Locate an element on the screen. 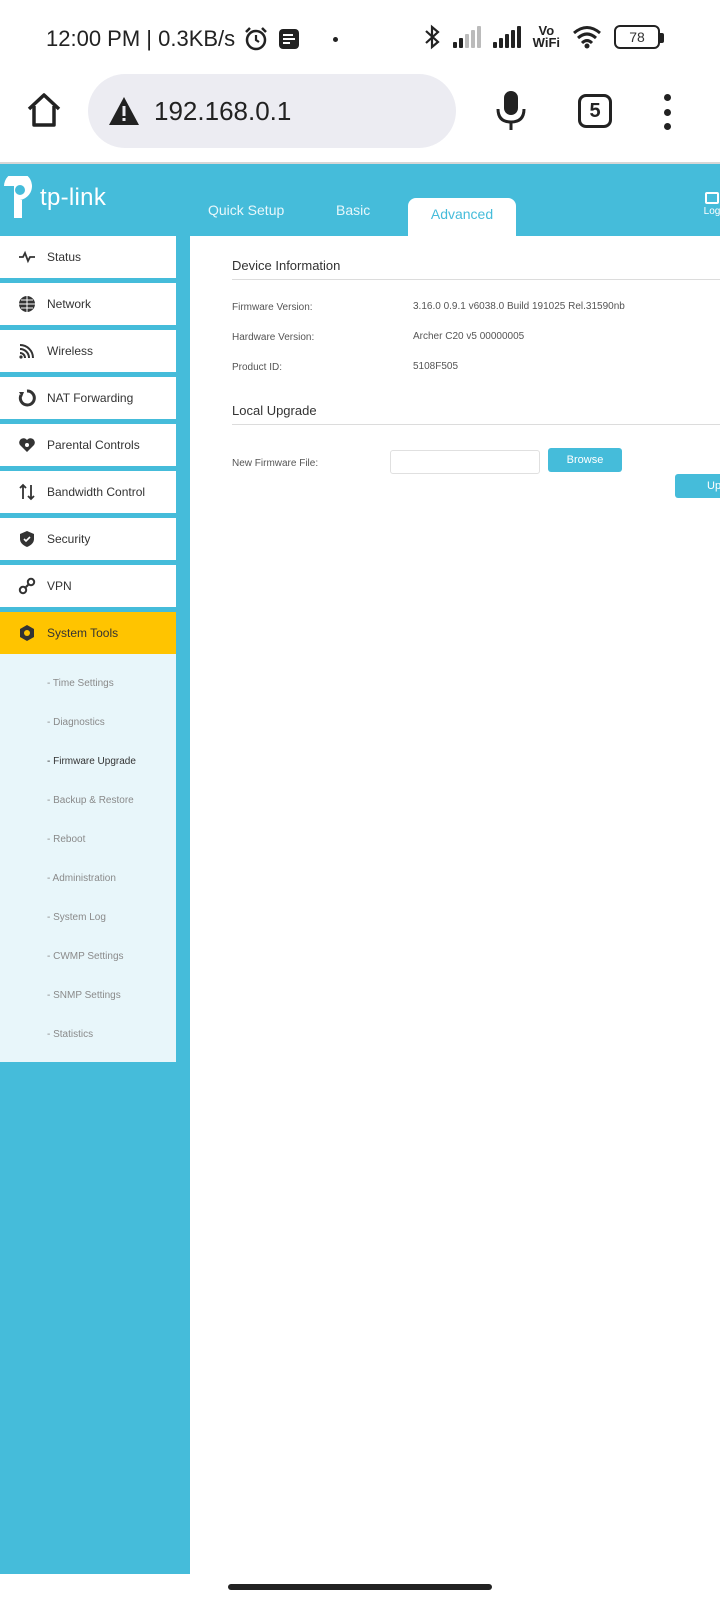 This screenshot has height=1600, width=720. notes-icon is located at coordinates (289, 39).